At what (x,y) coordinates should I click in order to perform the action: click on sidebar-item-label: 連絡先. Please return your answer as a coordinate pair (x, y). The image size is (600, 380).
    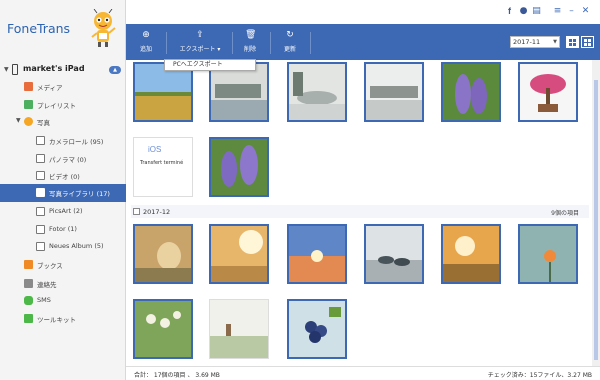
    Looking at the image, I should click on (47, 285).